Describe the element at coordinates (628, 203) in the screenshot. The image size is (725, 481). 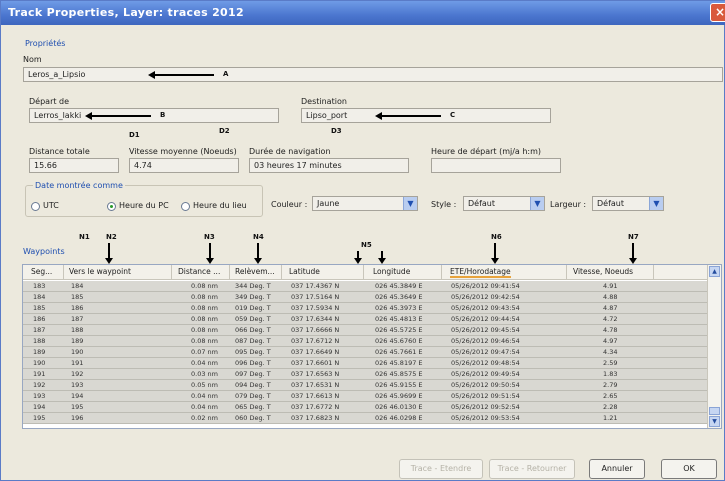
I see `largeur-select: Défaut ▼` at that location.